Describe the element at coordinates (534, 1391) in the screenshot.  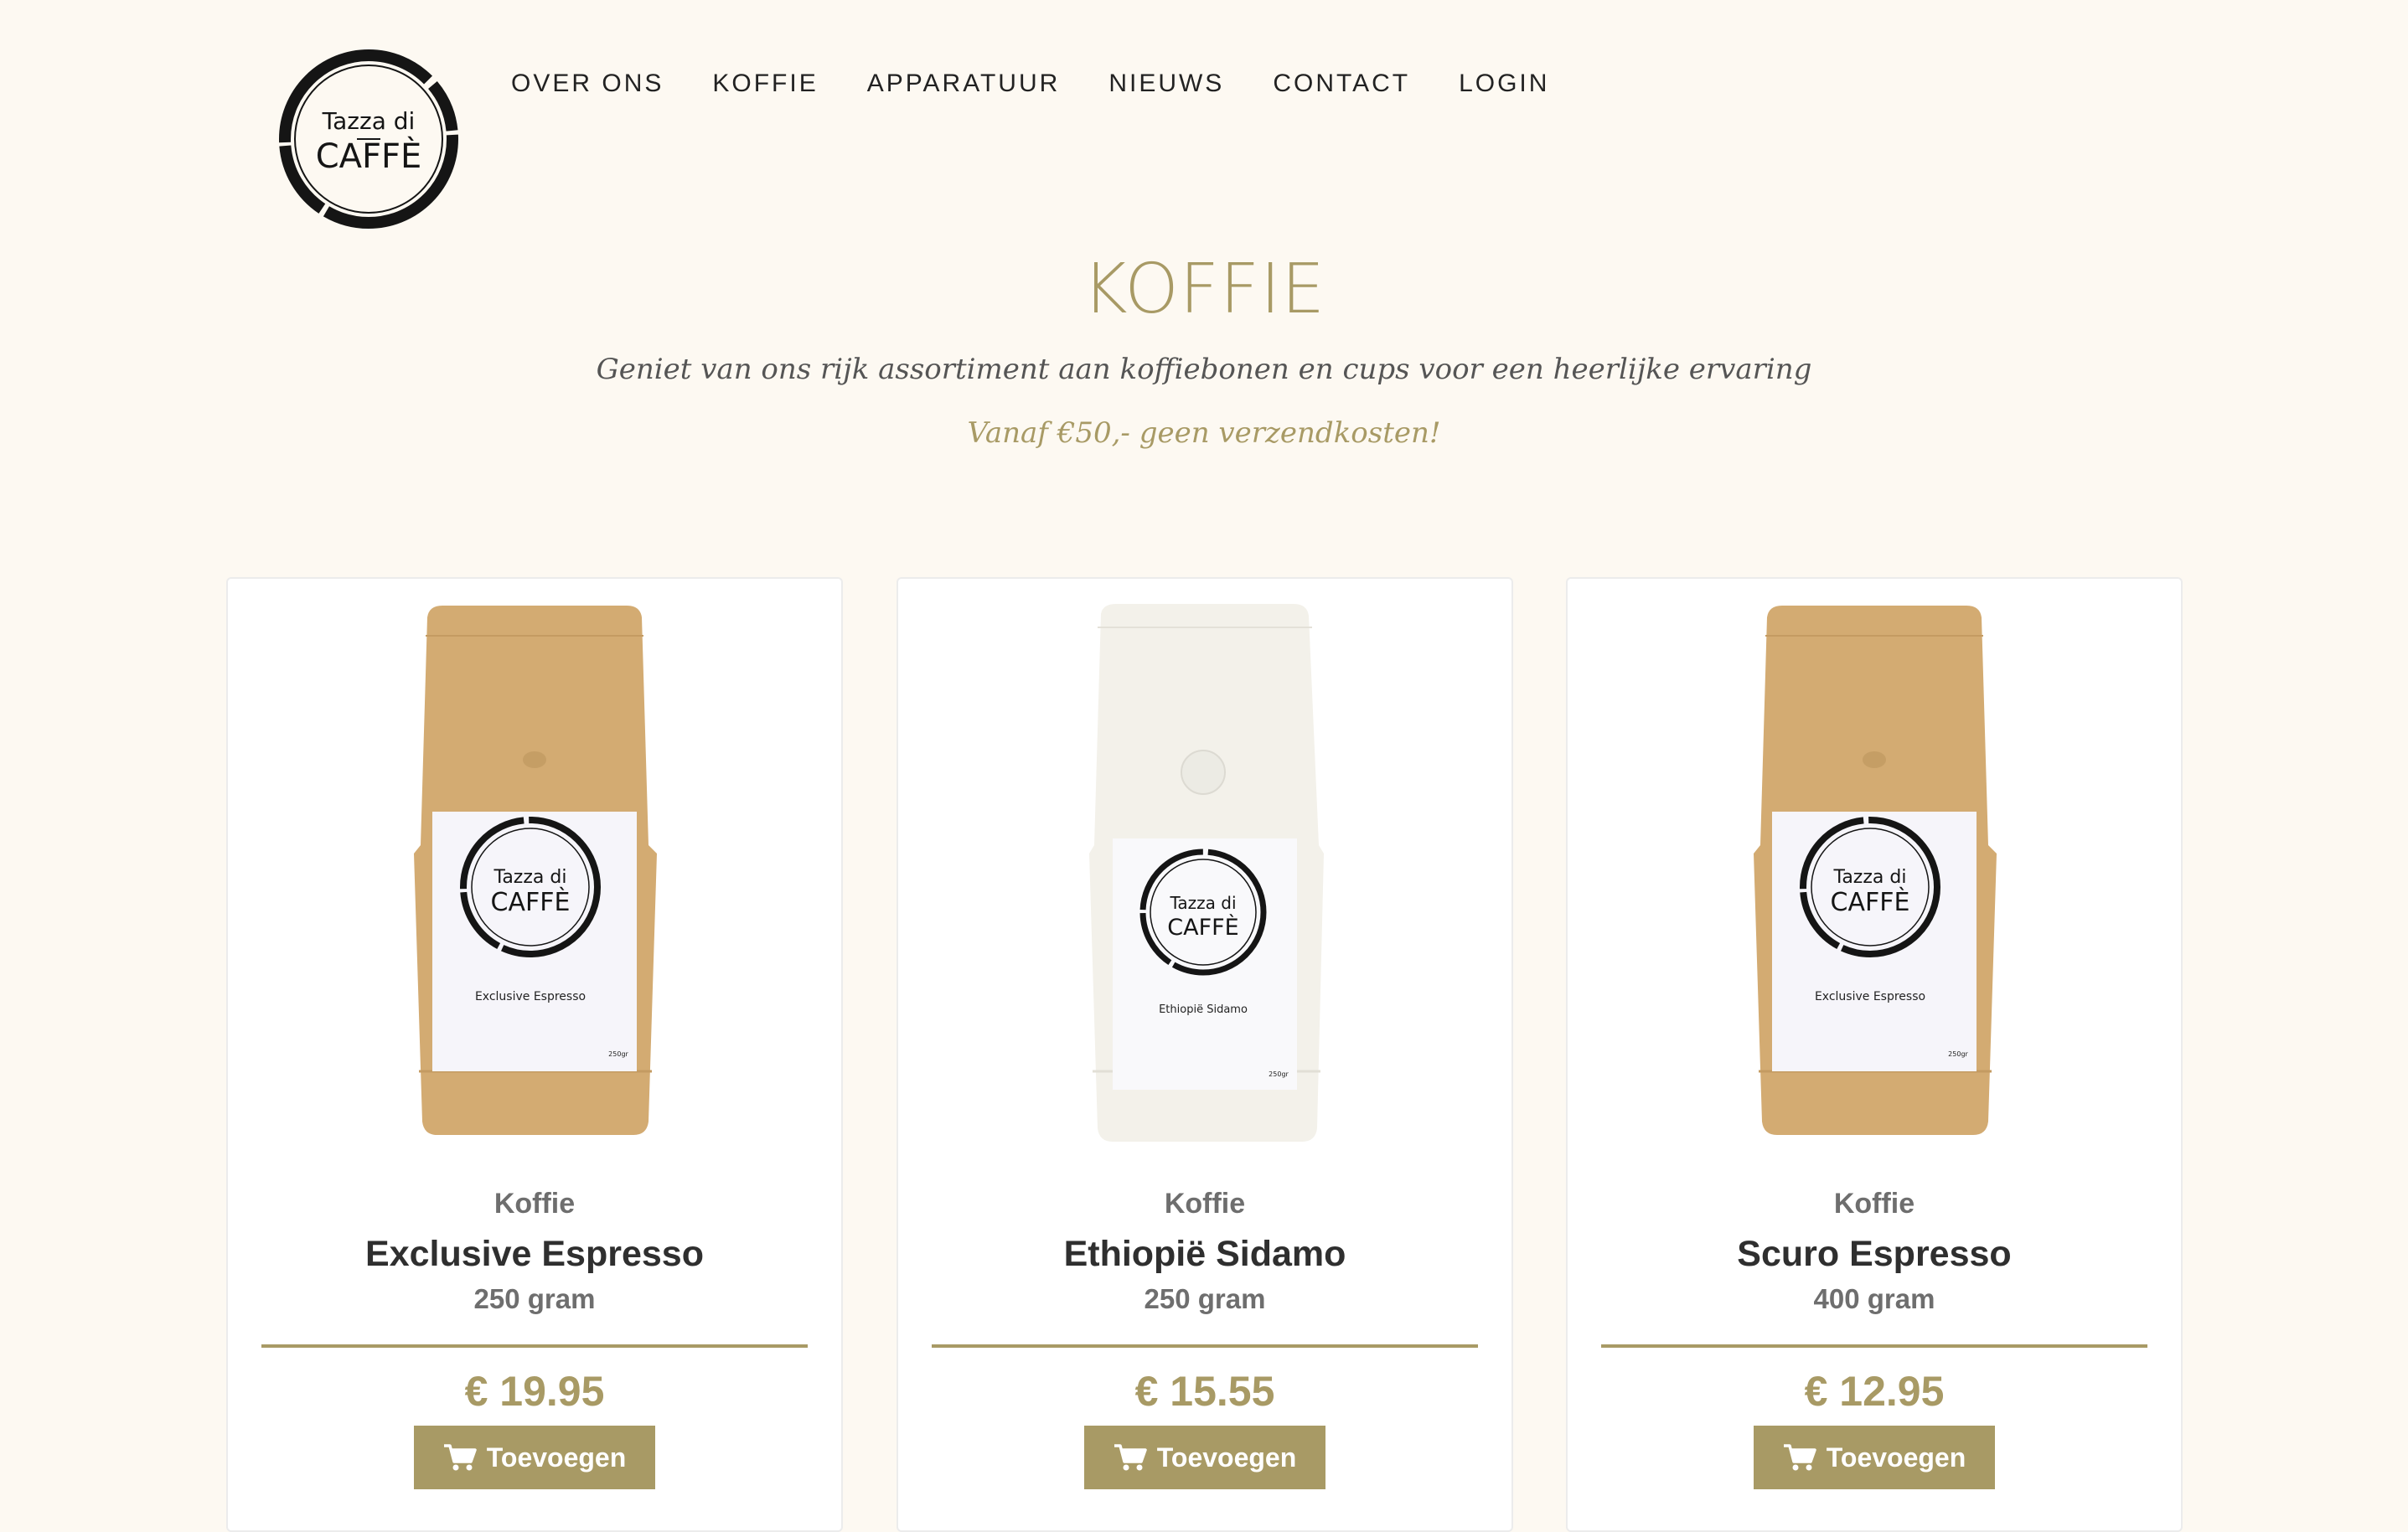
I see `product-price: € 19.95` at that location.